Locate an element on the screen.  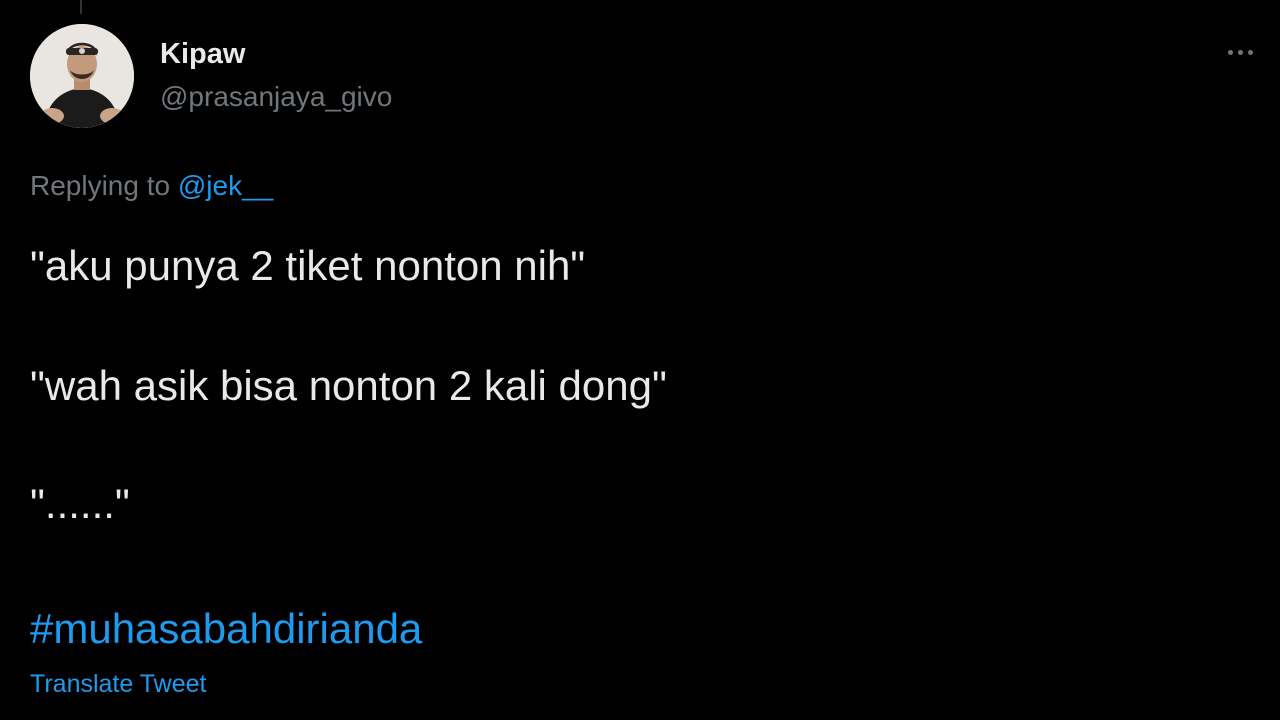
author-handle: @prasanjaya_givo is located at coordinates (276, 97).